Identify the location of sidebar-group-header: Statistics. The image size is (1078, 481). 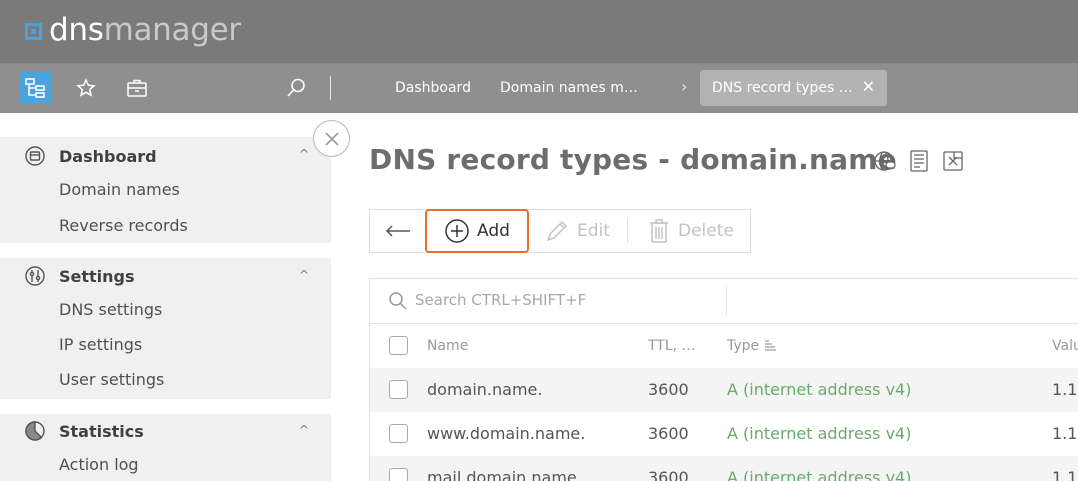
(84, 431).